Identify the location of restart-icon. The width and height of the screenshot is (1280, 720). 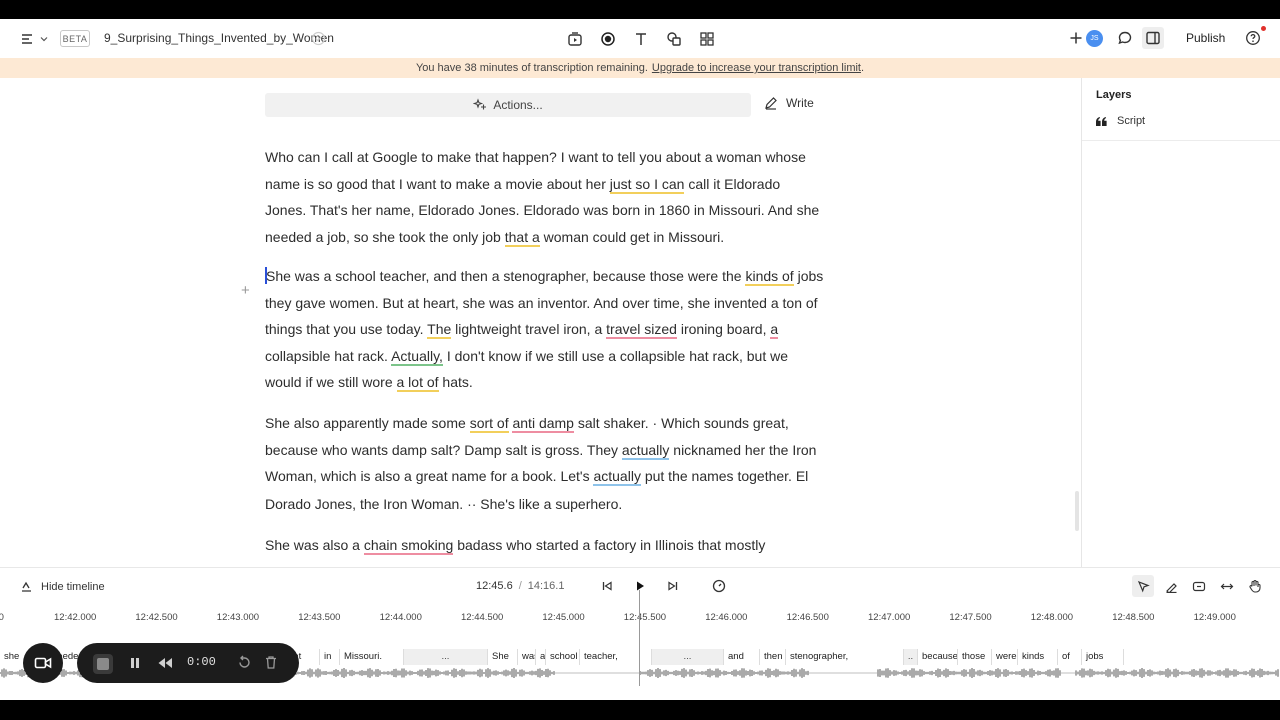
(244, 661).